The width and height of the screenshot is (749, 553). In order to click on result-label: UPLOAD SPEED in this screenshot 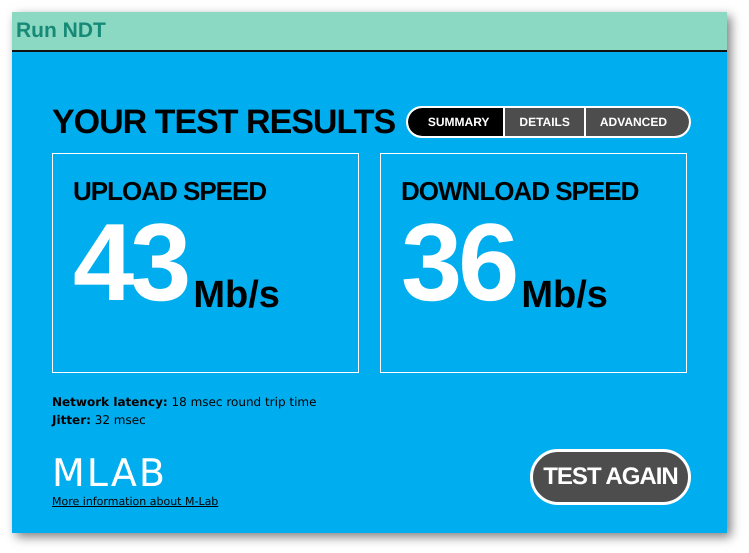, I will do `click(170, 191)`.